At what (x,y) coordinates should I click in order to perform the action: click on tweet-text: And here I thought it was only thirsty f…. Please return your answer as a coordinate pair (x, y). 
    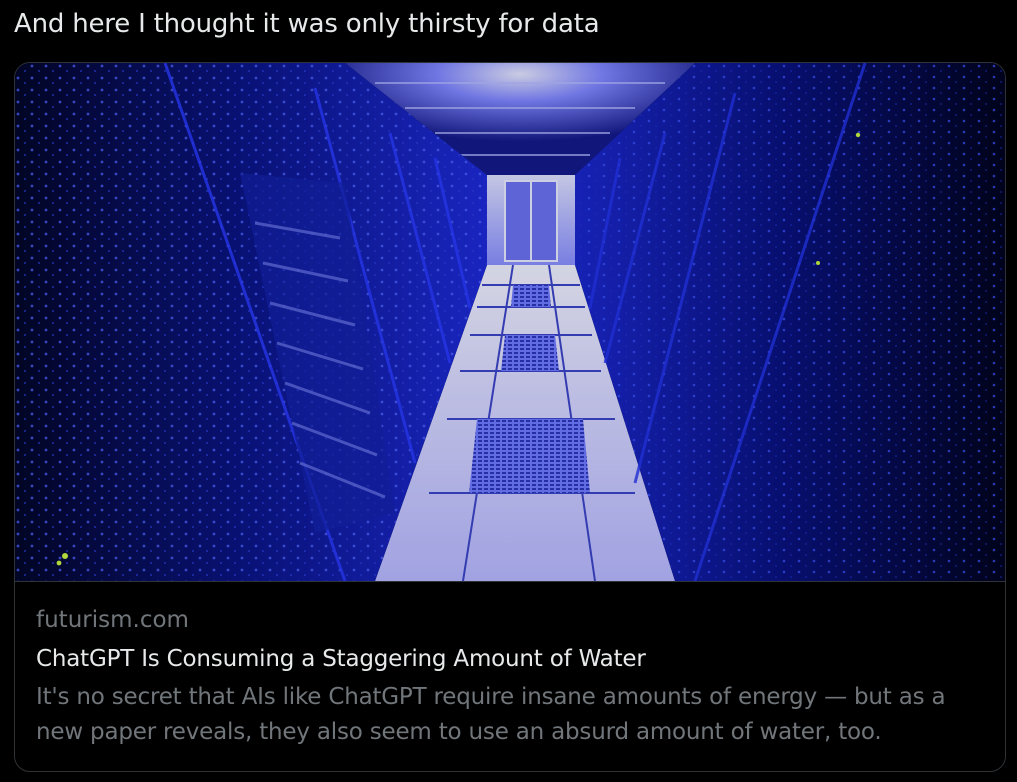
    Looking at the image, I should click on (307, 24).